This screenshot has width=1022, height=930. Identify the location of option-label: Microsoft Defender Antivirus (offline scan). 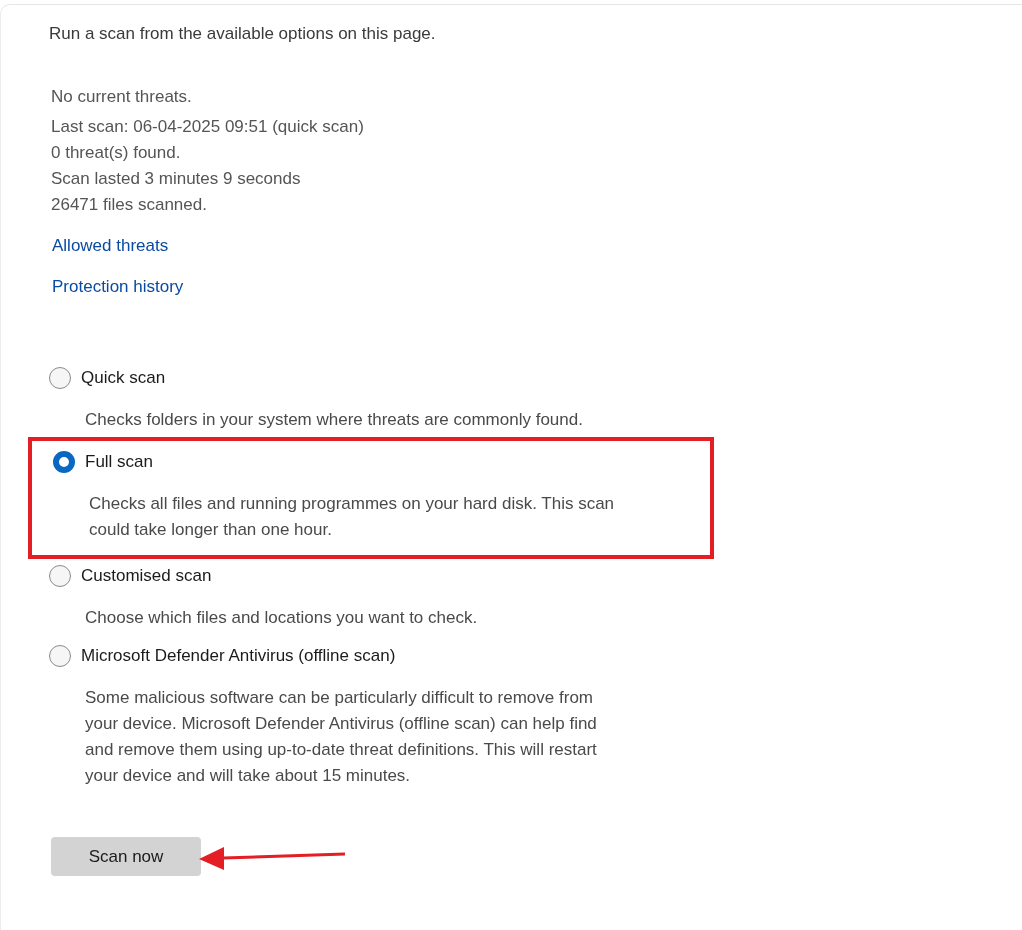
(238, 656).